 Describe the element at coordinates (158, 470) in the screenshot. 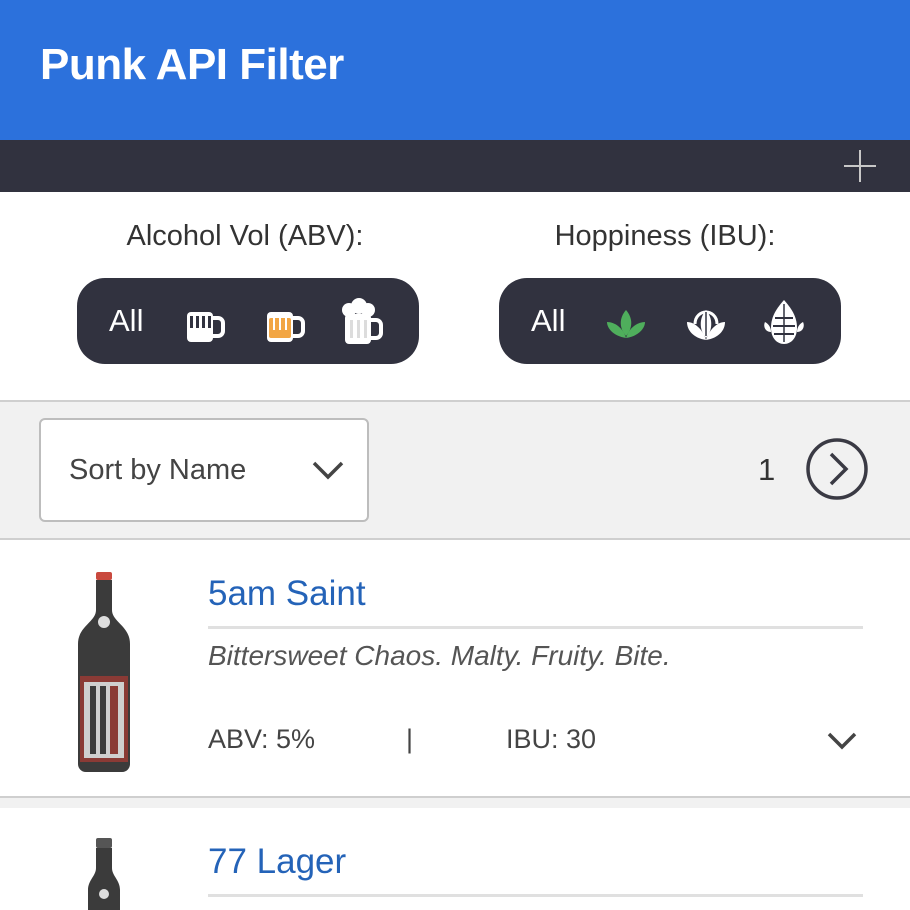

I see `sort-select-value: Sort by Name` at that location.